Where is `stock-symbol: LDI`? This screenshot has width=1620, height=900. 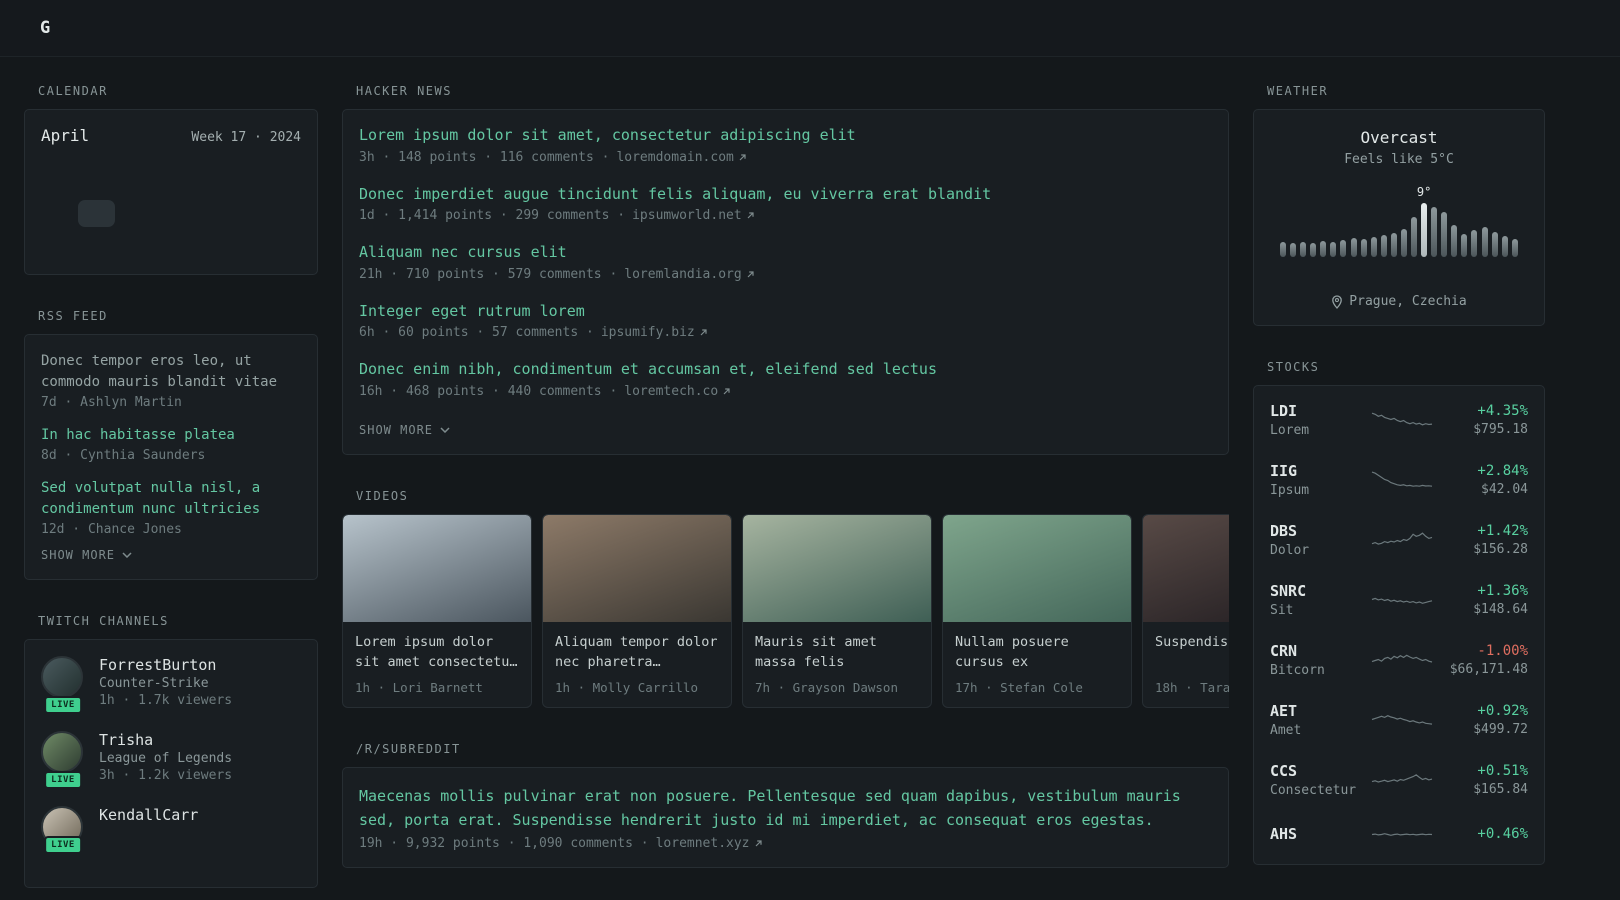 stock-symbol: LDI is located at coordinates (1284, 411).